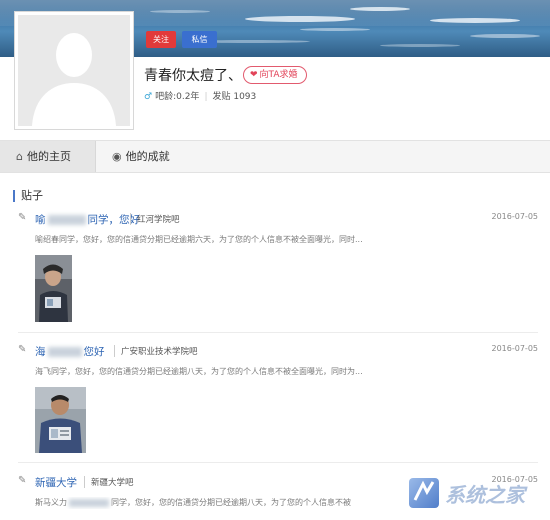  Describe the element at coordinates (275, 156) in the screenshot. I see `profile-tabs: ⌂ 他的主页 ◉ 他的成就` at that location.